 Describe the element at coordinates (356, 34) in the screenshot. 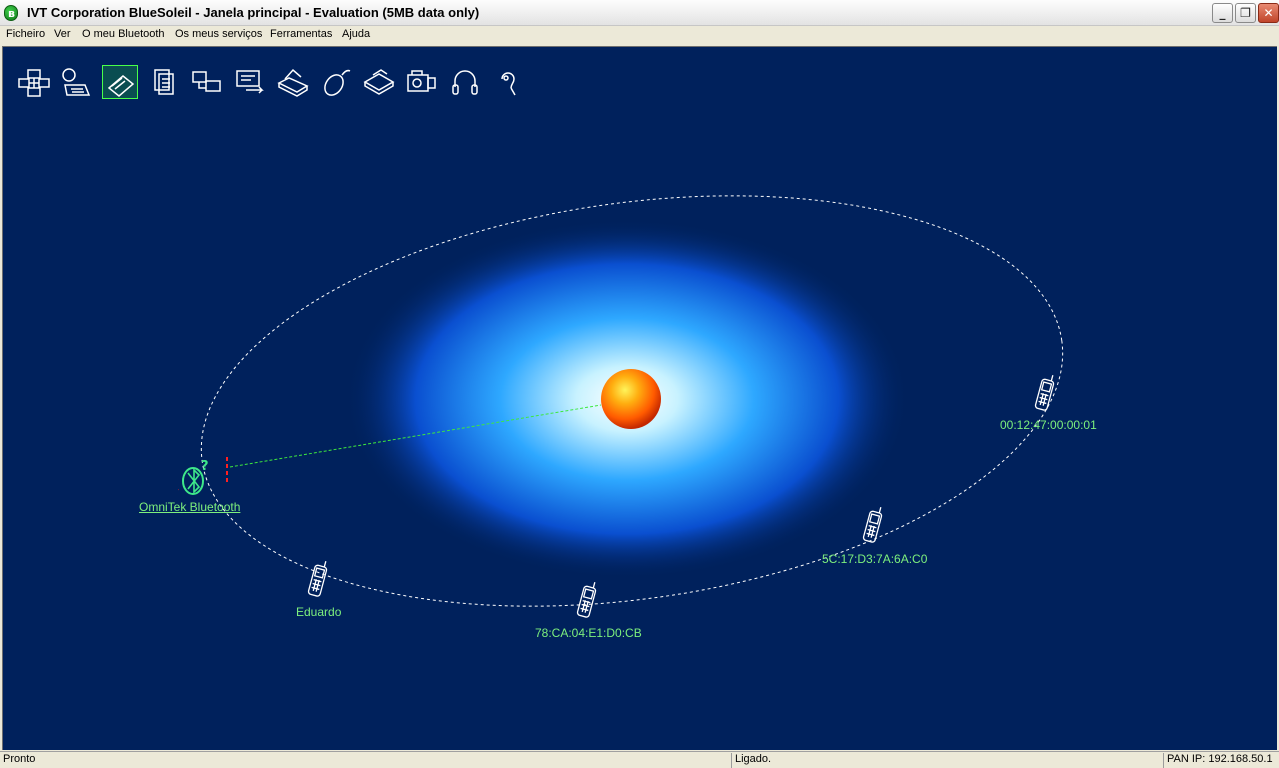

I see `menu-ajuda: Ajuda` at that location.